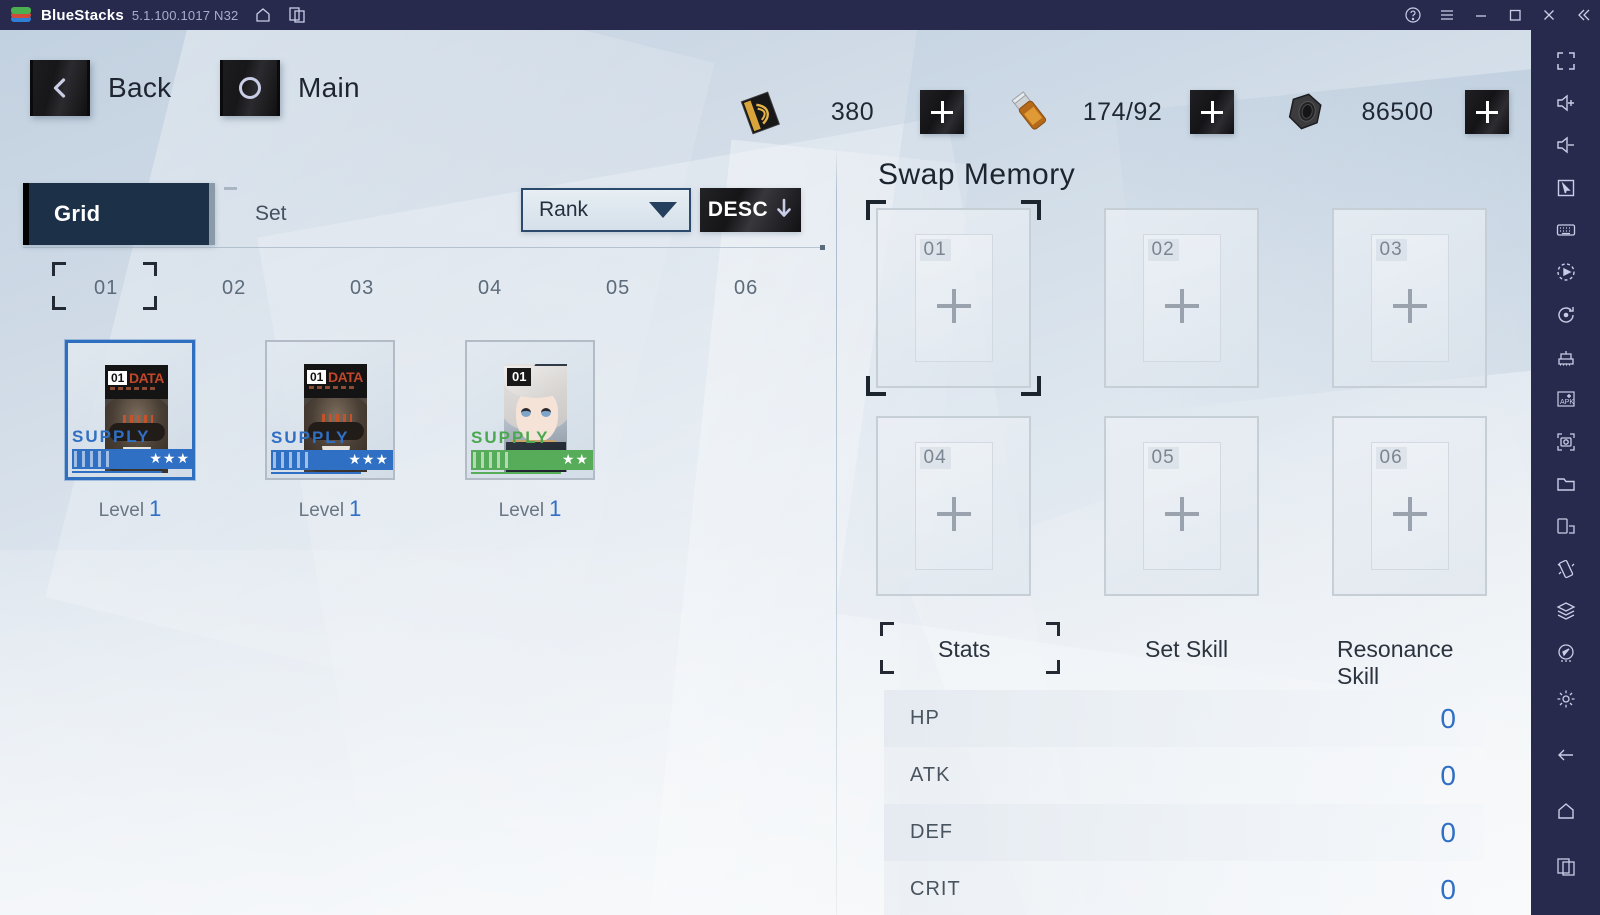 The image size is (1600, 915). What do you see at coordinates (1186, 649) in the screenshot?
I see `tab-set-skill: Set Skill` at bounding box center [1186, 649].